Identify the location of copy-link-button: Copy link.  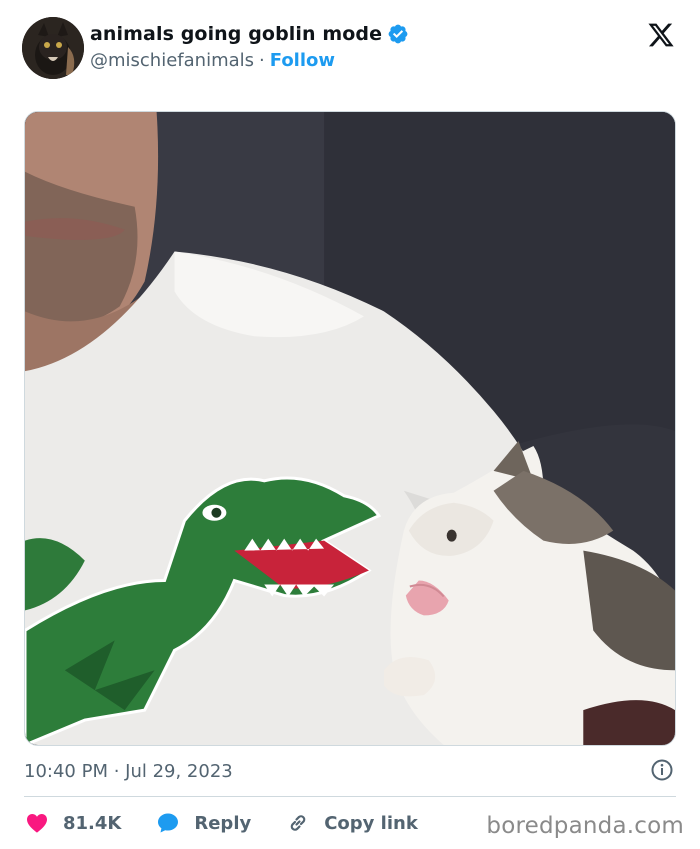
(351, 823).